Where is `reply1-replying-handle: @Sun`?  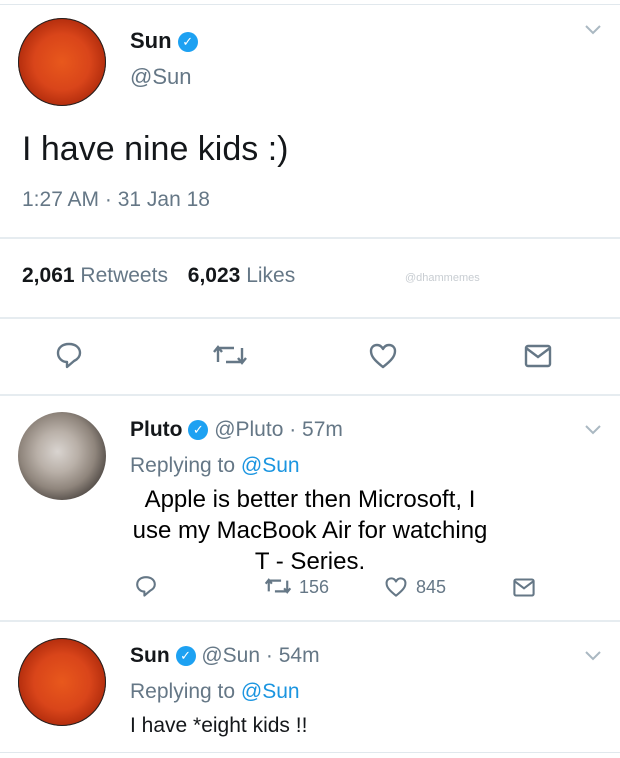 reply1-replying-handle: @Sun is located at coordinates (270, 465).